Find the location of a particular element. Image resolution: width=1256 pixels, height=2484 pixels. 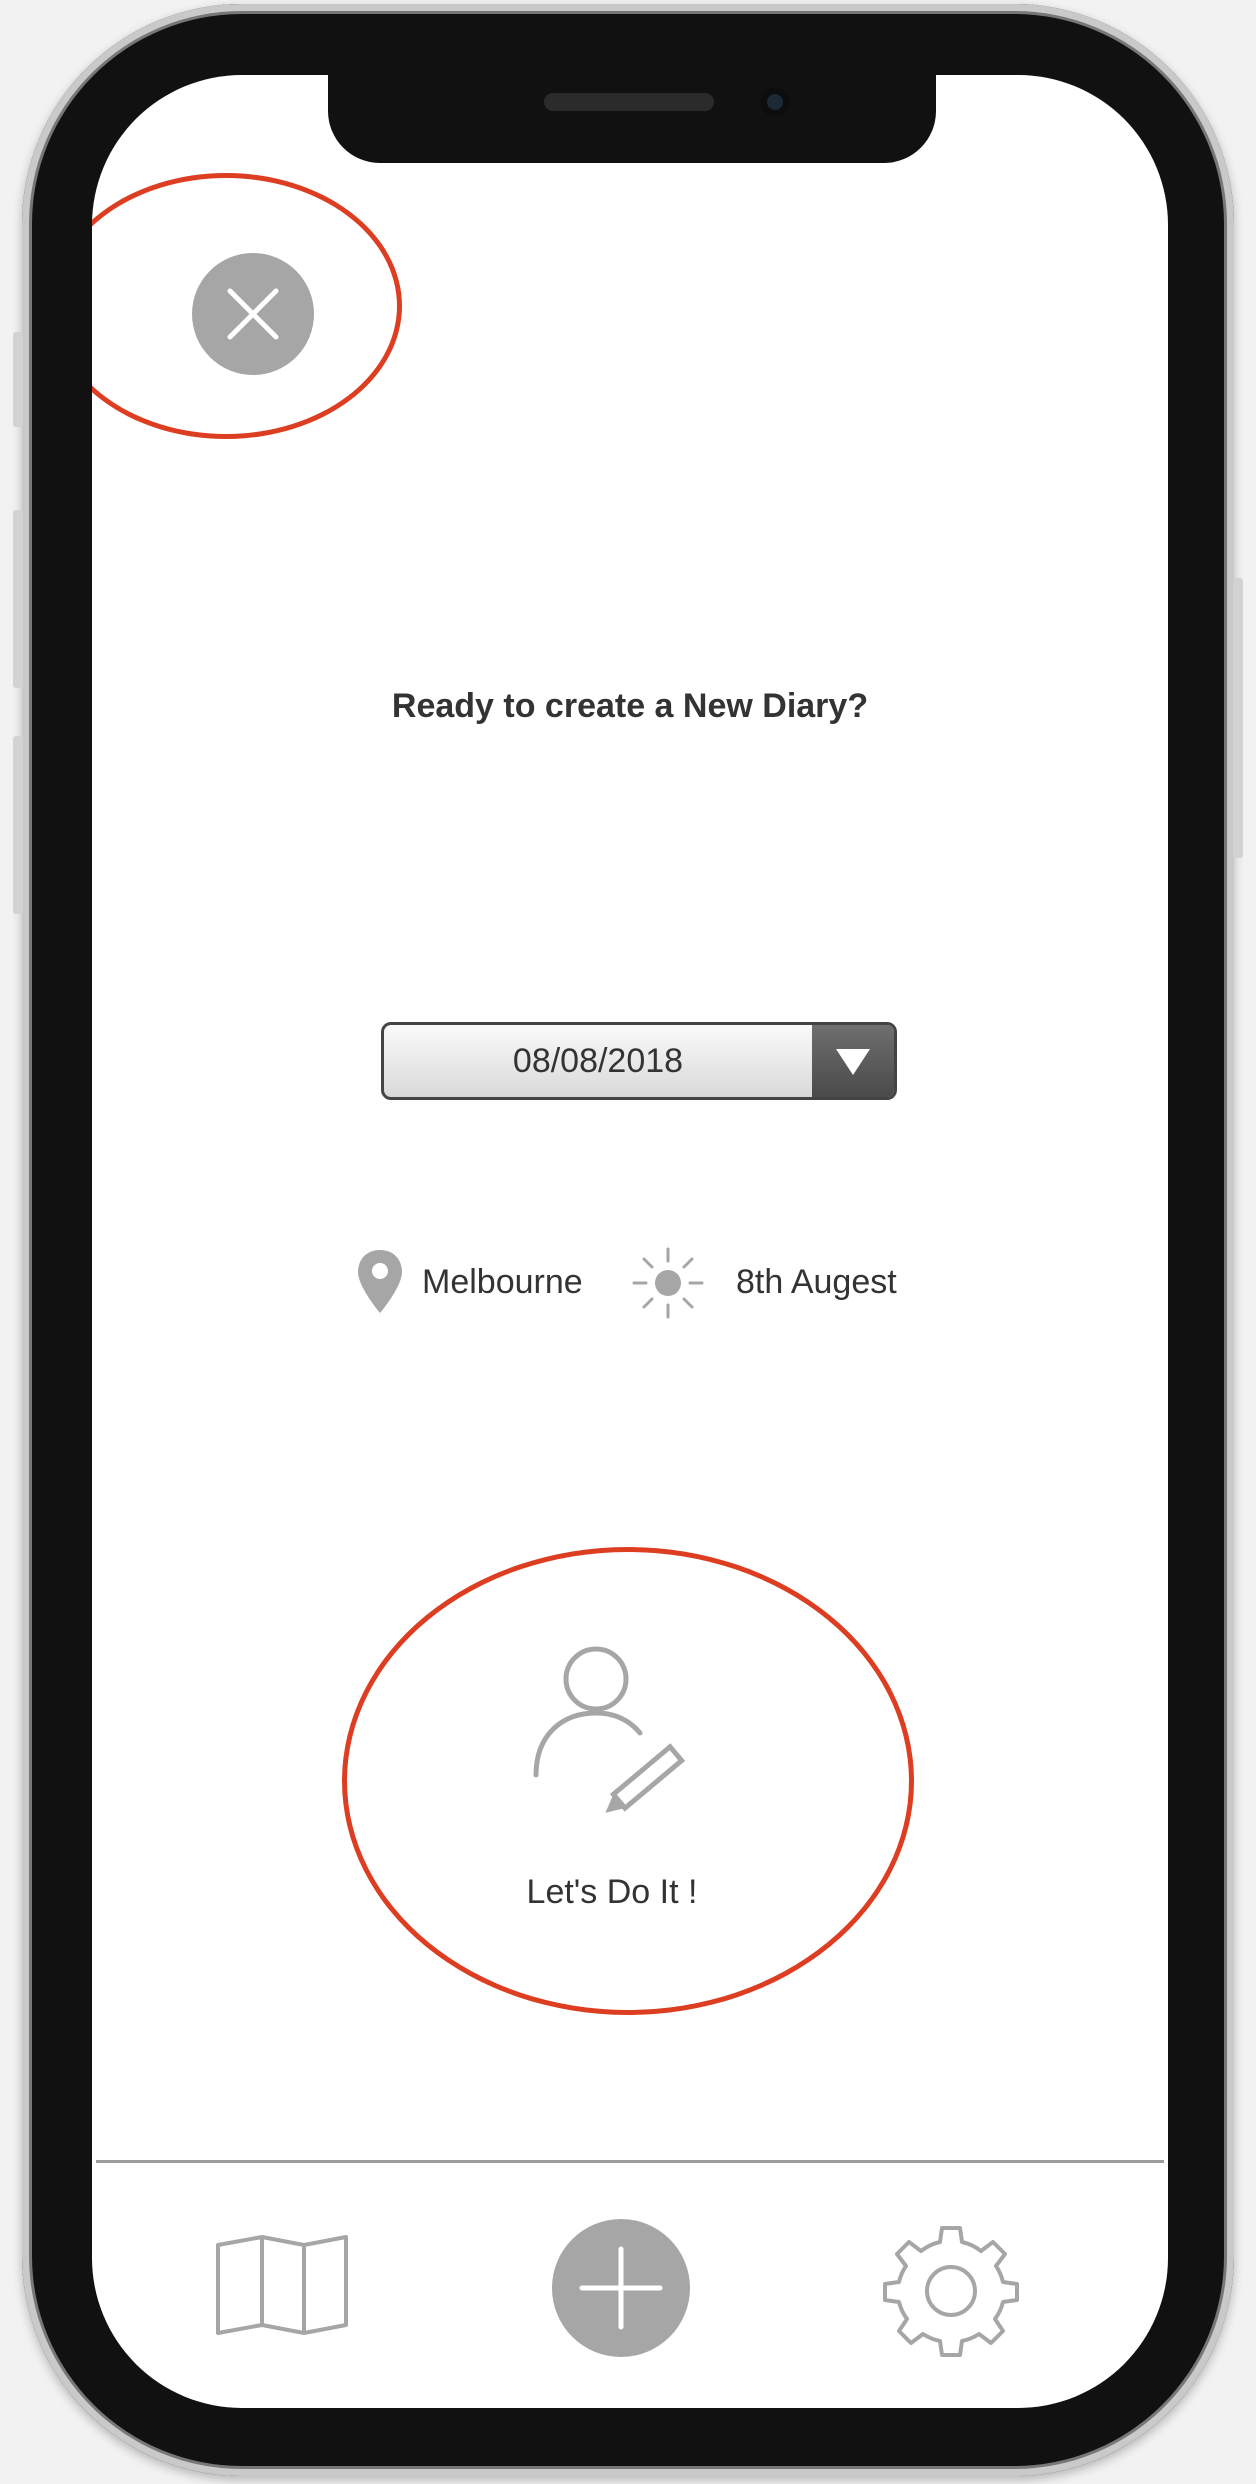

weather-date-text: 8th Augest is located at coordinates (816, 1282).